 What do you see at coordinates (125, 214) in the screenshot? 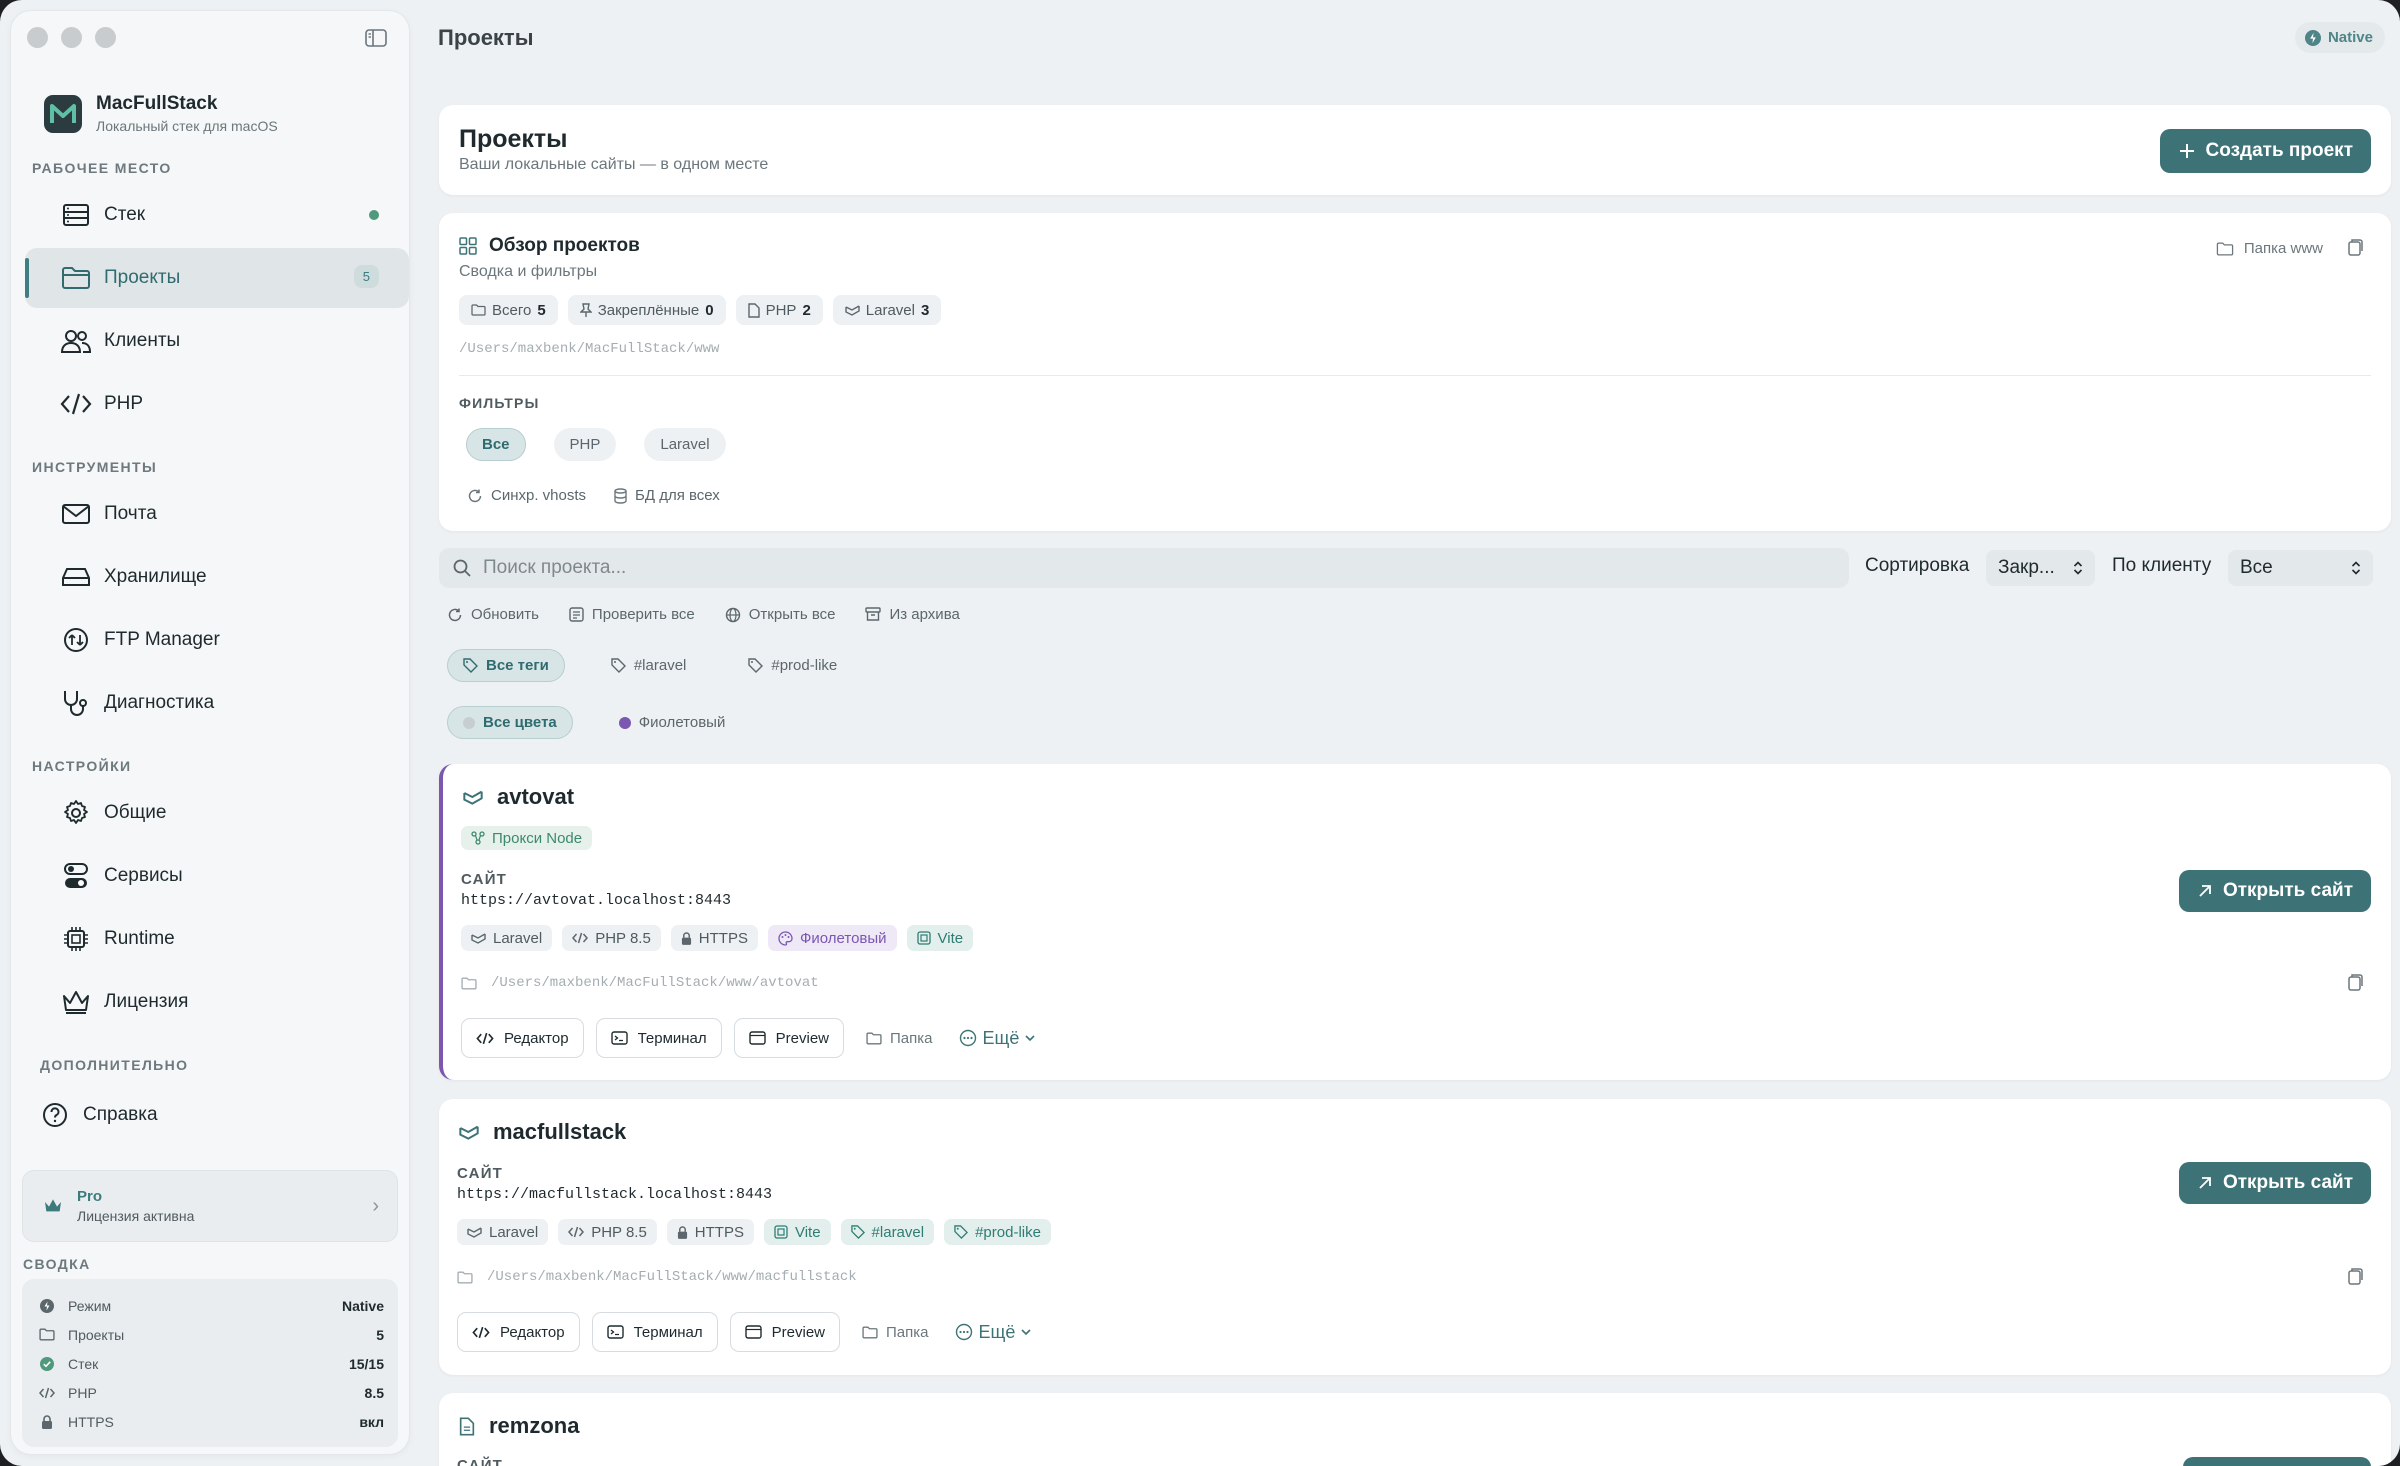
I see `sidebar-item-label: Стек` at bounding box center [125, 214].